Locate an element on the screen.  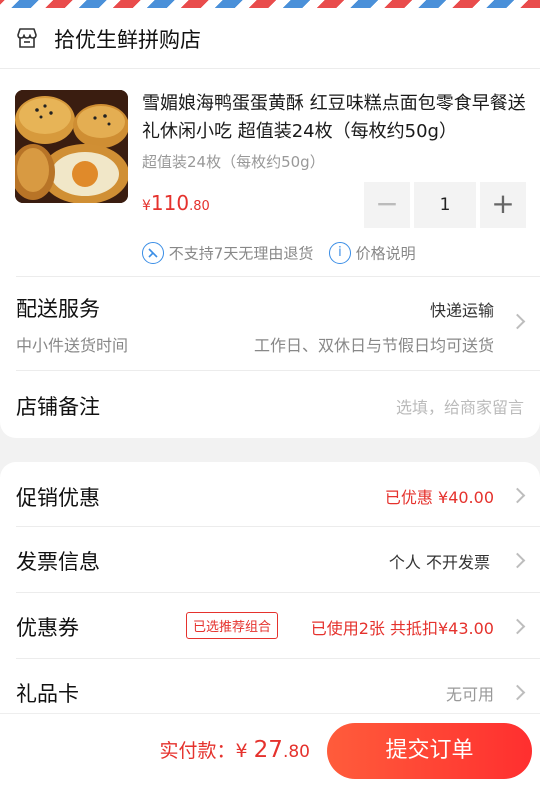
payable-decimal: .80 is located at coordinates (296, 752).